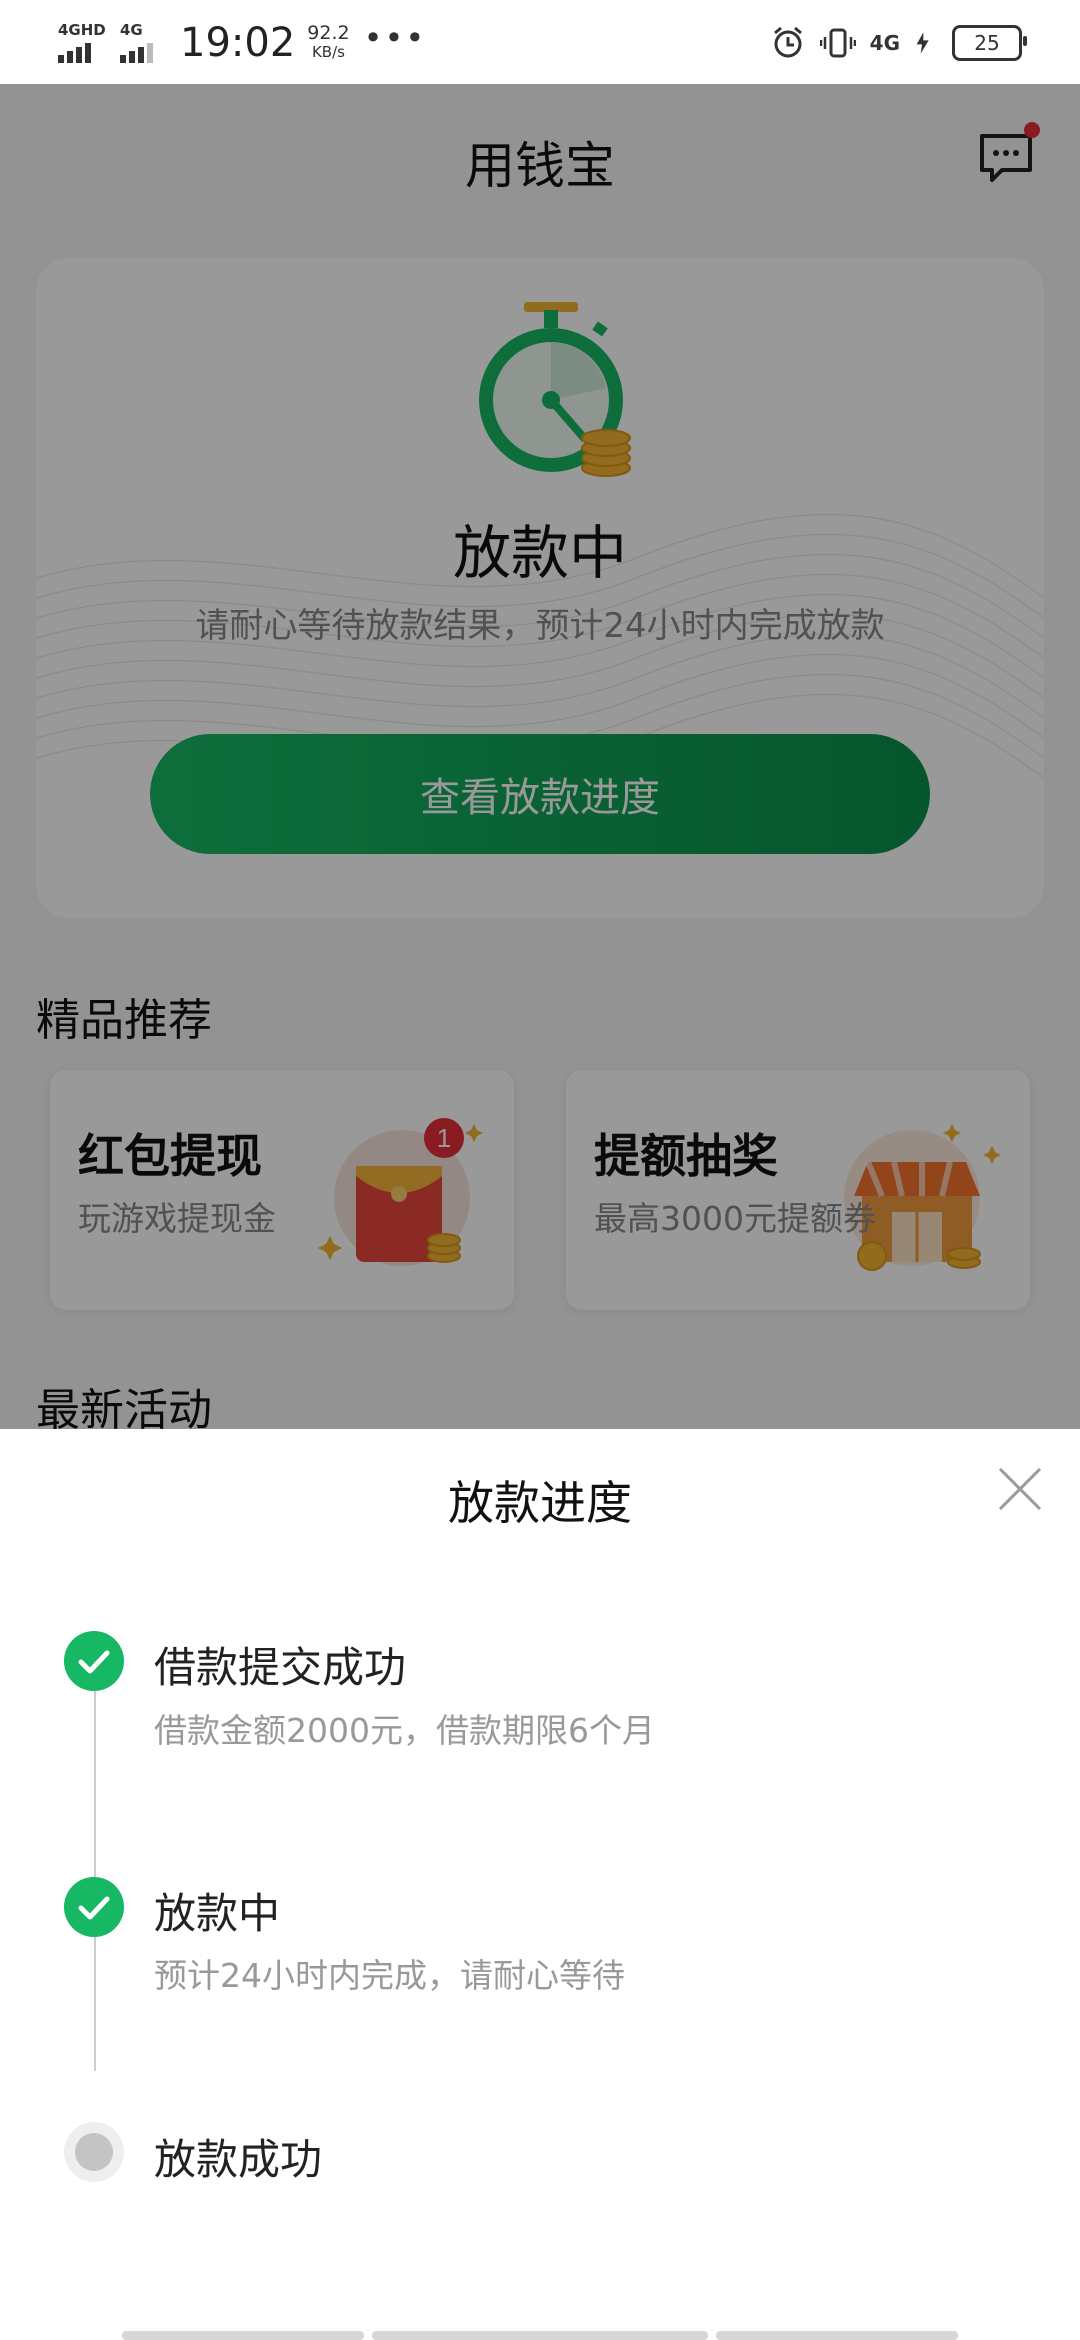 The width and height of the screenshot is (1080, 2340). What do you see at coordinates (217, 1913) in the screenshot?
I see `step-title: 放款中` at bounding box center [217, 1913].